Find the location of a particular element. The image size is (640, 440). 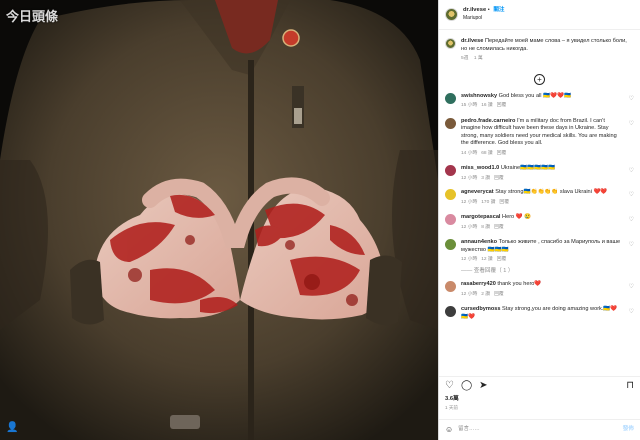

follow-button: 關注 is located at coordinates (498, 10).